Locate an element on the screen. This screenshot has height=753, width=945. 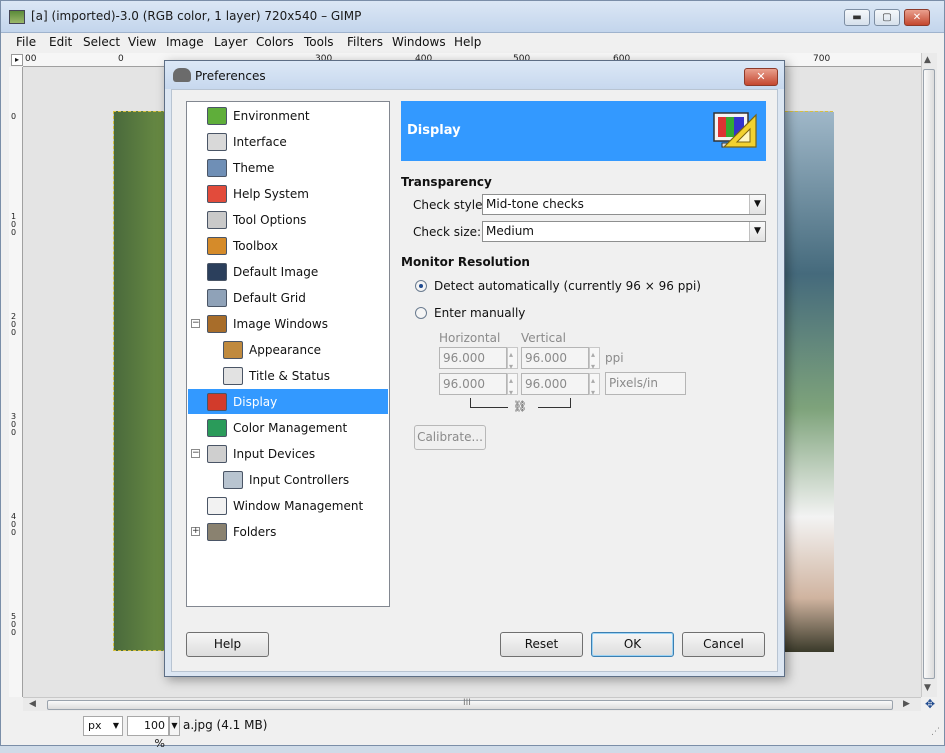
scroll-grip: III is located at coordinates (467, 703).